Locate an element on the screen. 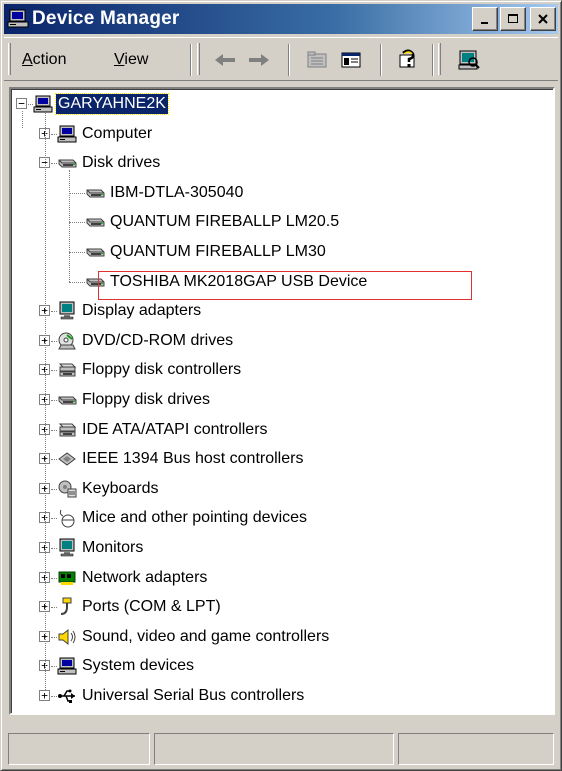  tree-category-floppy-disk-controllers: Floppy disk controllers is located at coordinates (150, 370).